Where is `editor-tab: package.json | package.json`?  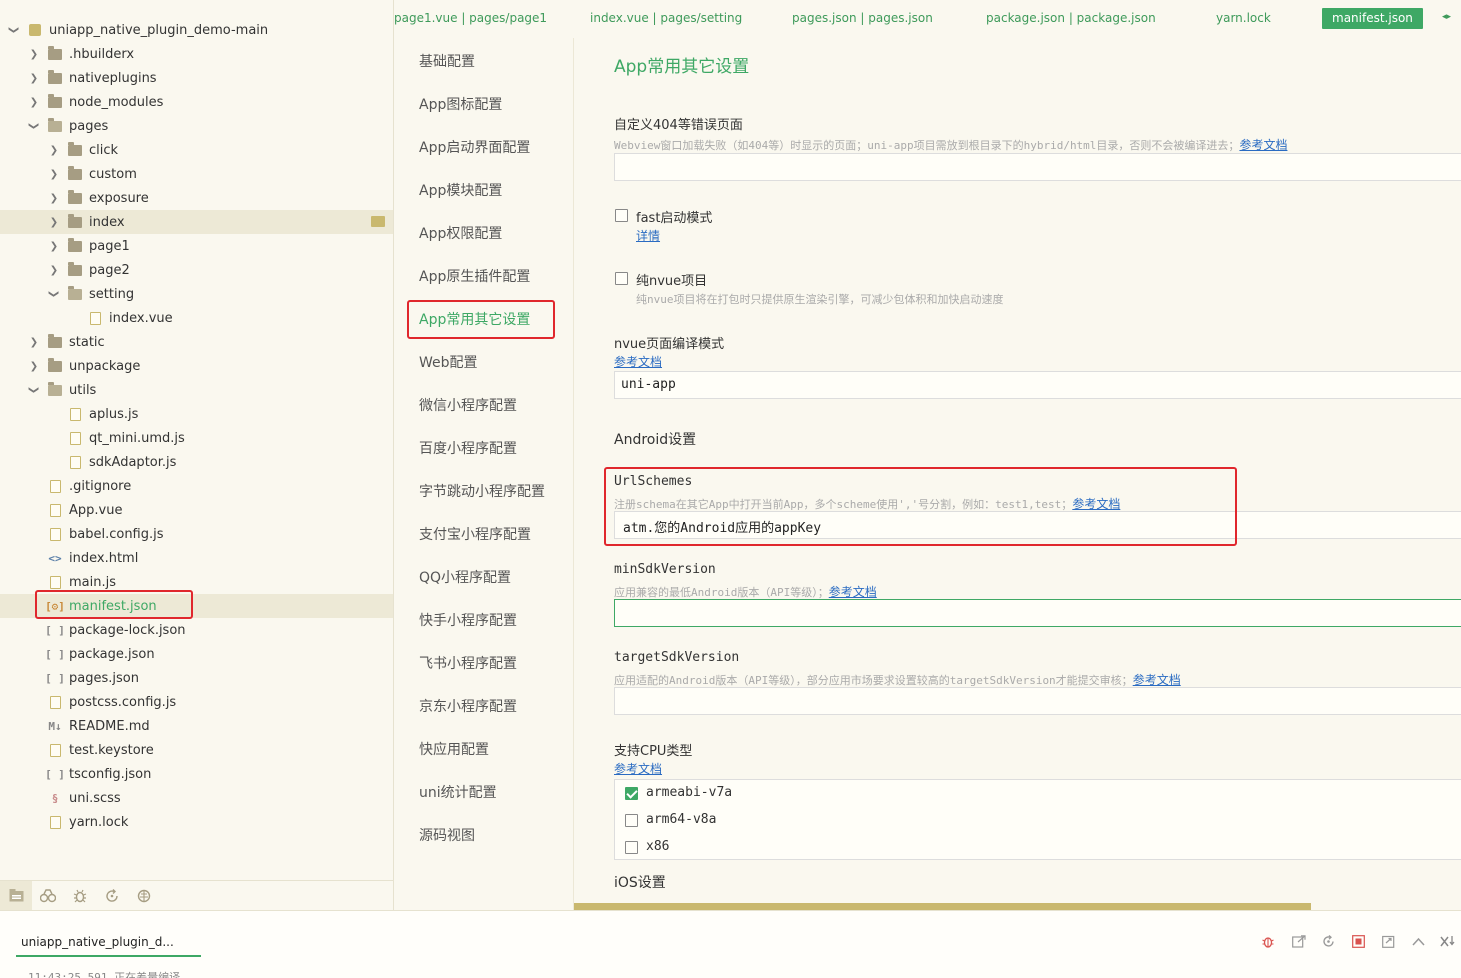
editor-tab: package.json | package.json is located at coordinates (1071, 18).